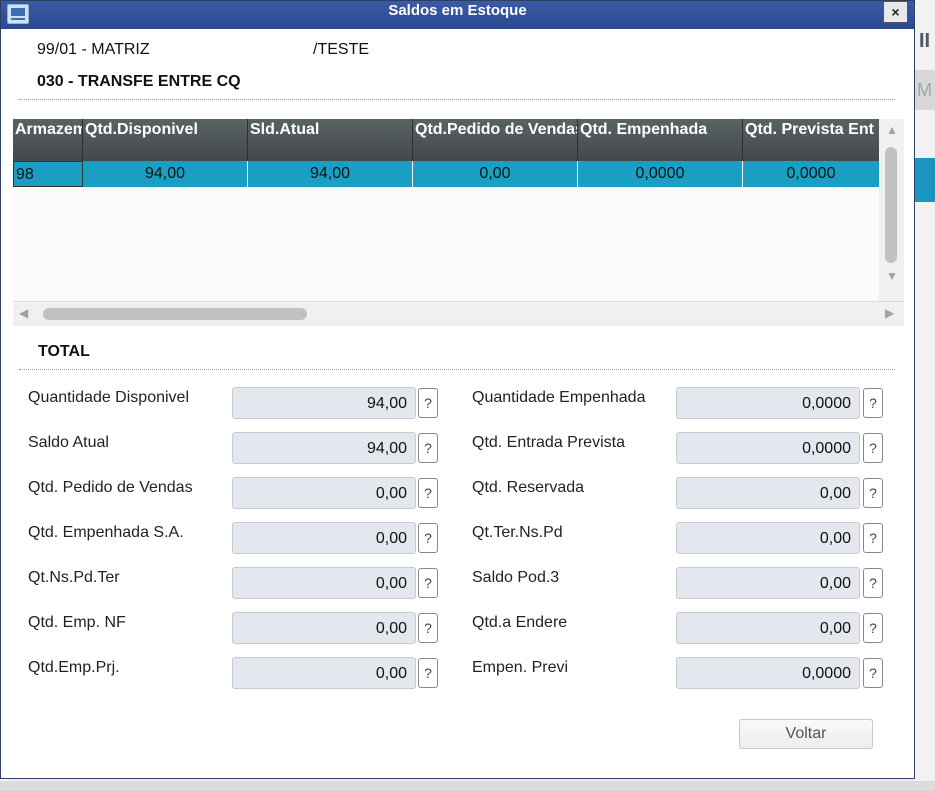  I want to click on help-button-left-4: ?, so click(428, 583).